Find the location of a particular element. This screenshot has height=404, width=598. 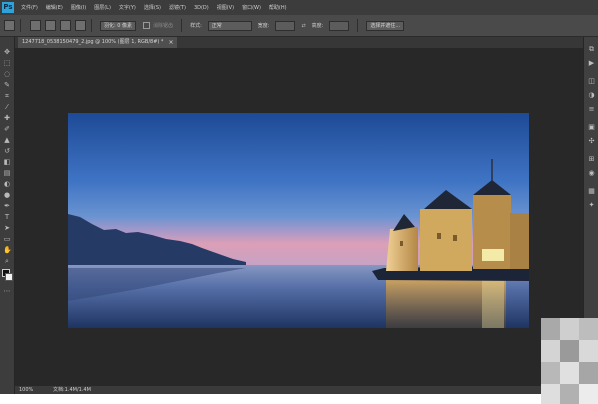

libraries-panel-icon: ▣ is located at coordinates (591, 127).